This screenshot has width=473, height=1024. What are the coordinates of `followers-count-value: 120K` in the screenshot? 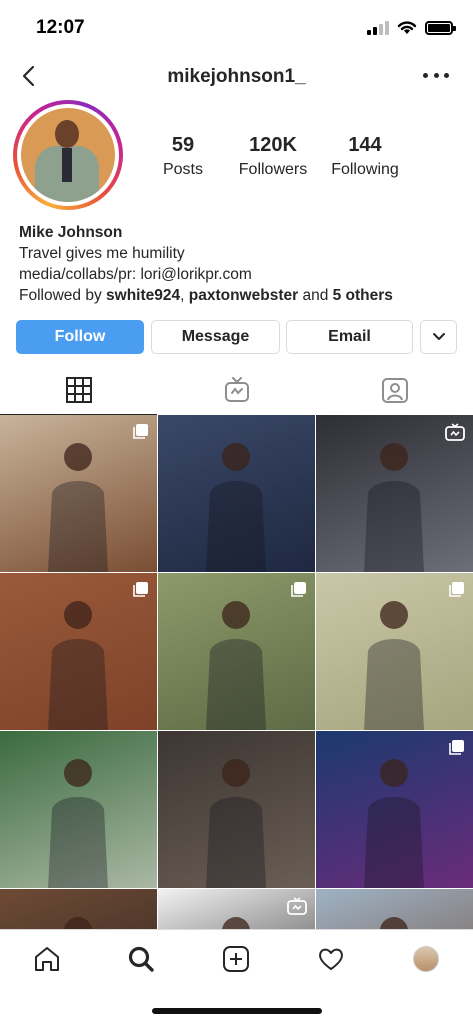 It's located at (273, 145).